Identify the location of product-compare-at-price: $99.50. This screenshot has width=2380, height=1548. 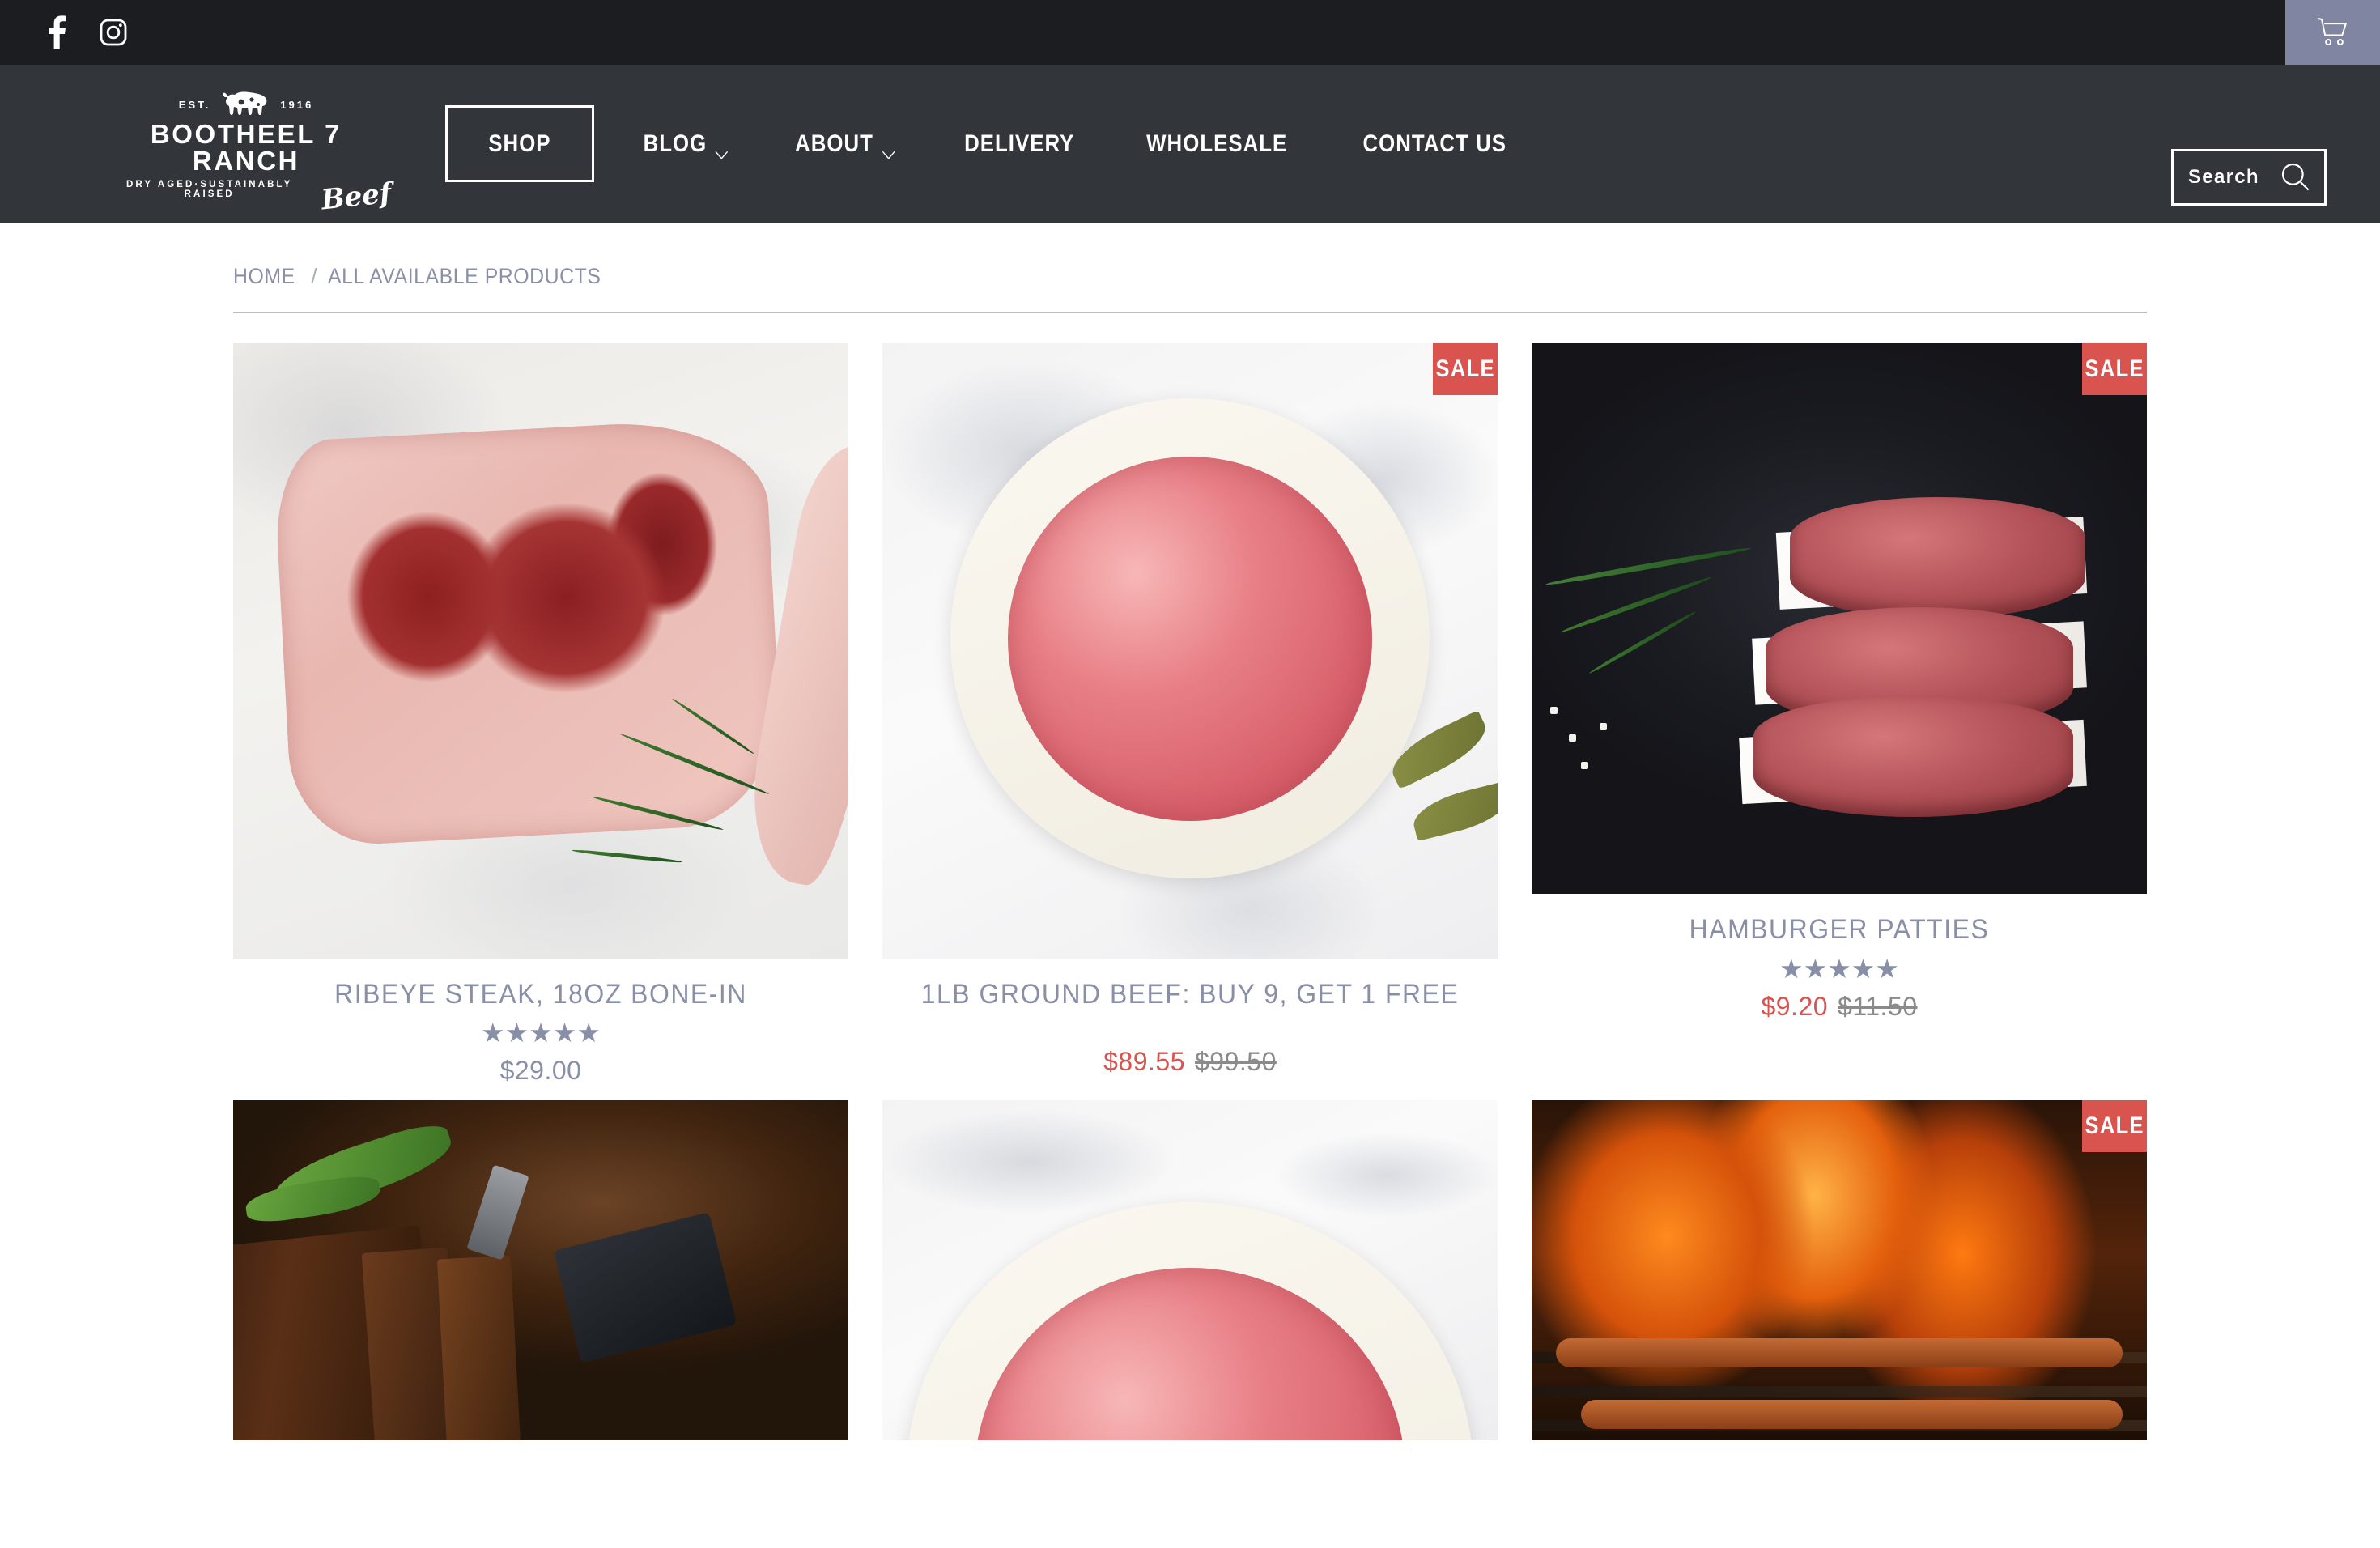
(1236, 1062).